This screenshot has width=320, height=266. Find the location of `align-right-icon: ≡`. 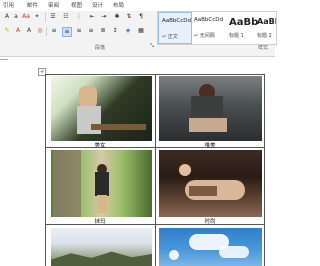

align-right-icon: ≡ is located at coordinates (79, 31).